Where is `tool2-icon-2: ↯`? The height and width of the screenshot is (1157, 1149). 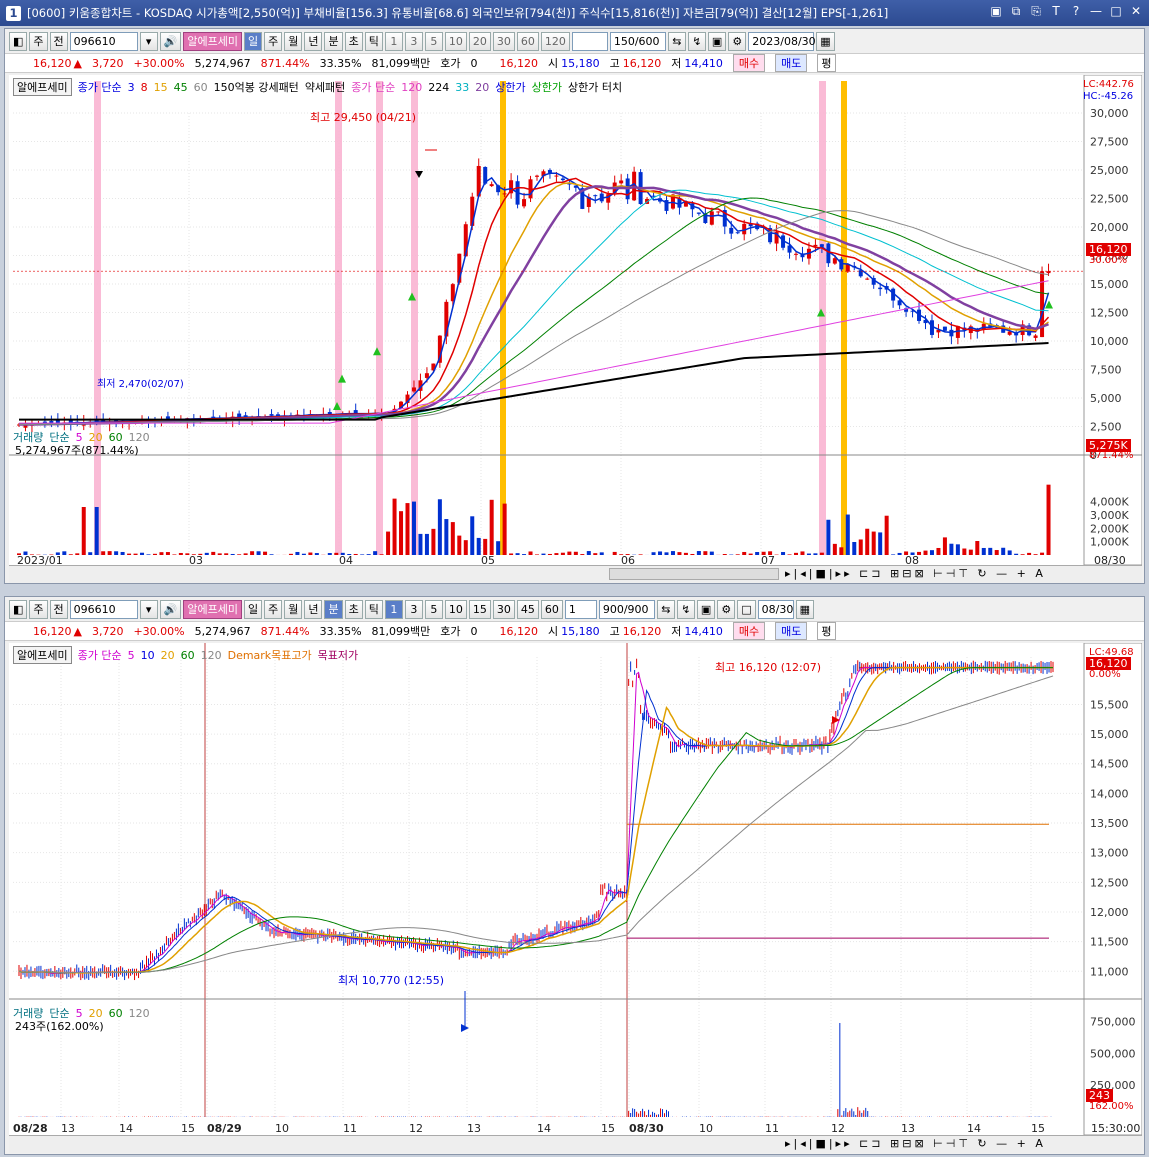
tool2-icon-2: ↯ is located at coordinates (685, 609).